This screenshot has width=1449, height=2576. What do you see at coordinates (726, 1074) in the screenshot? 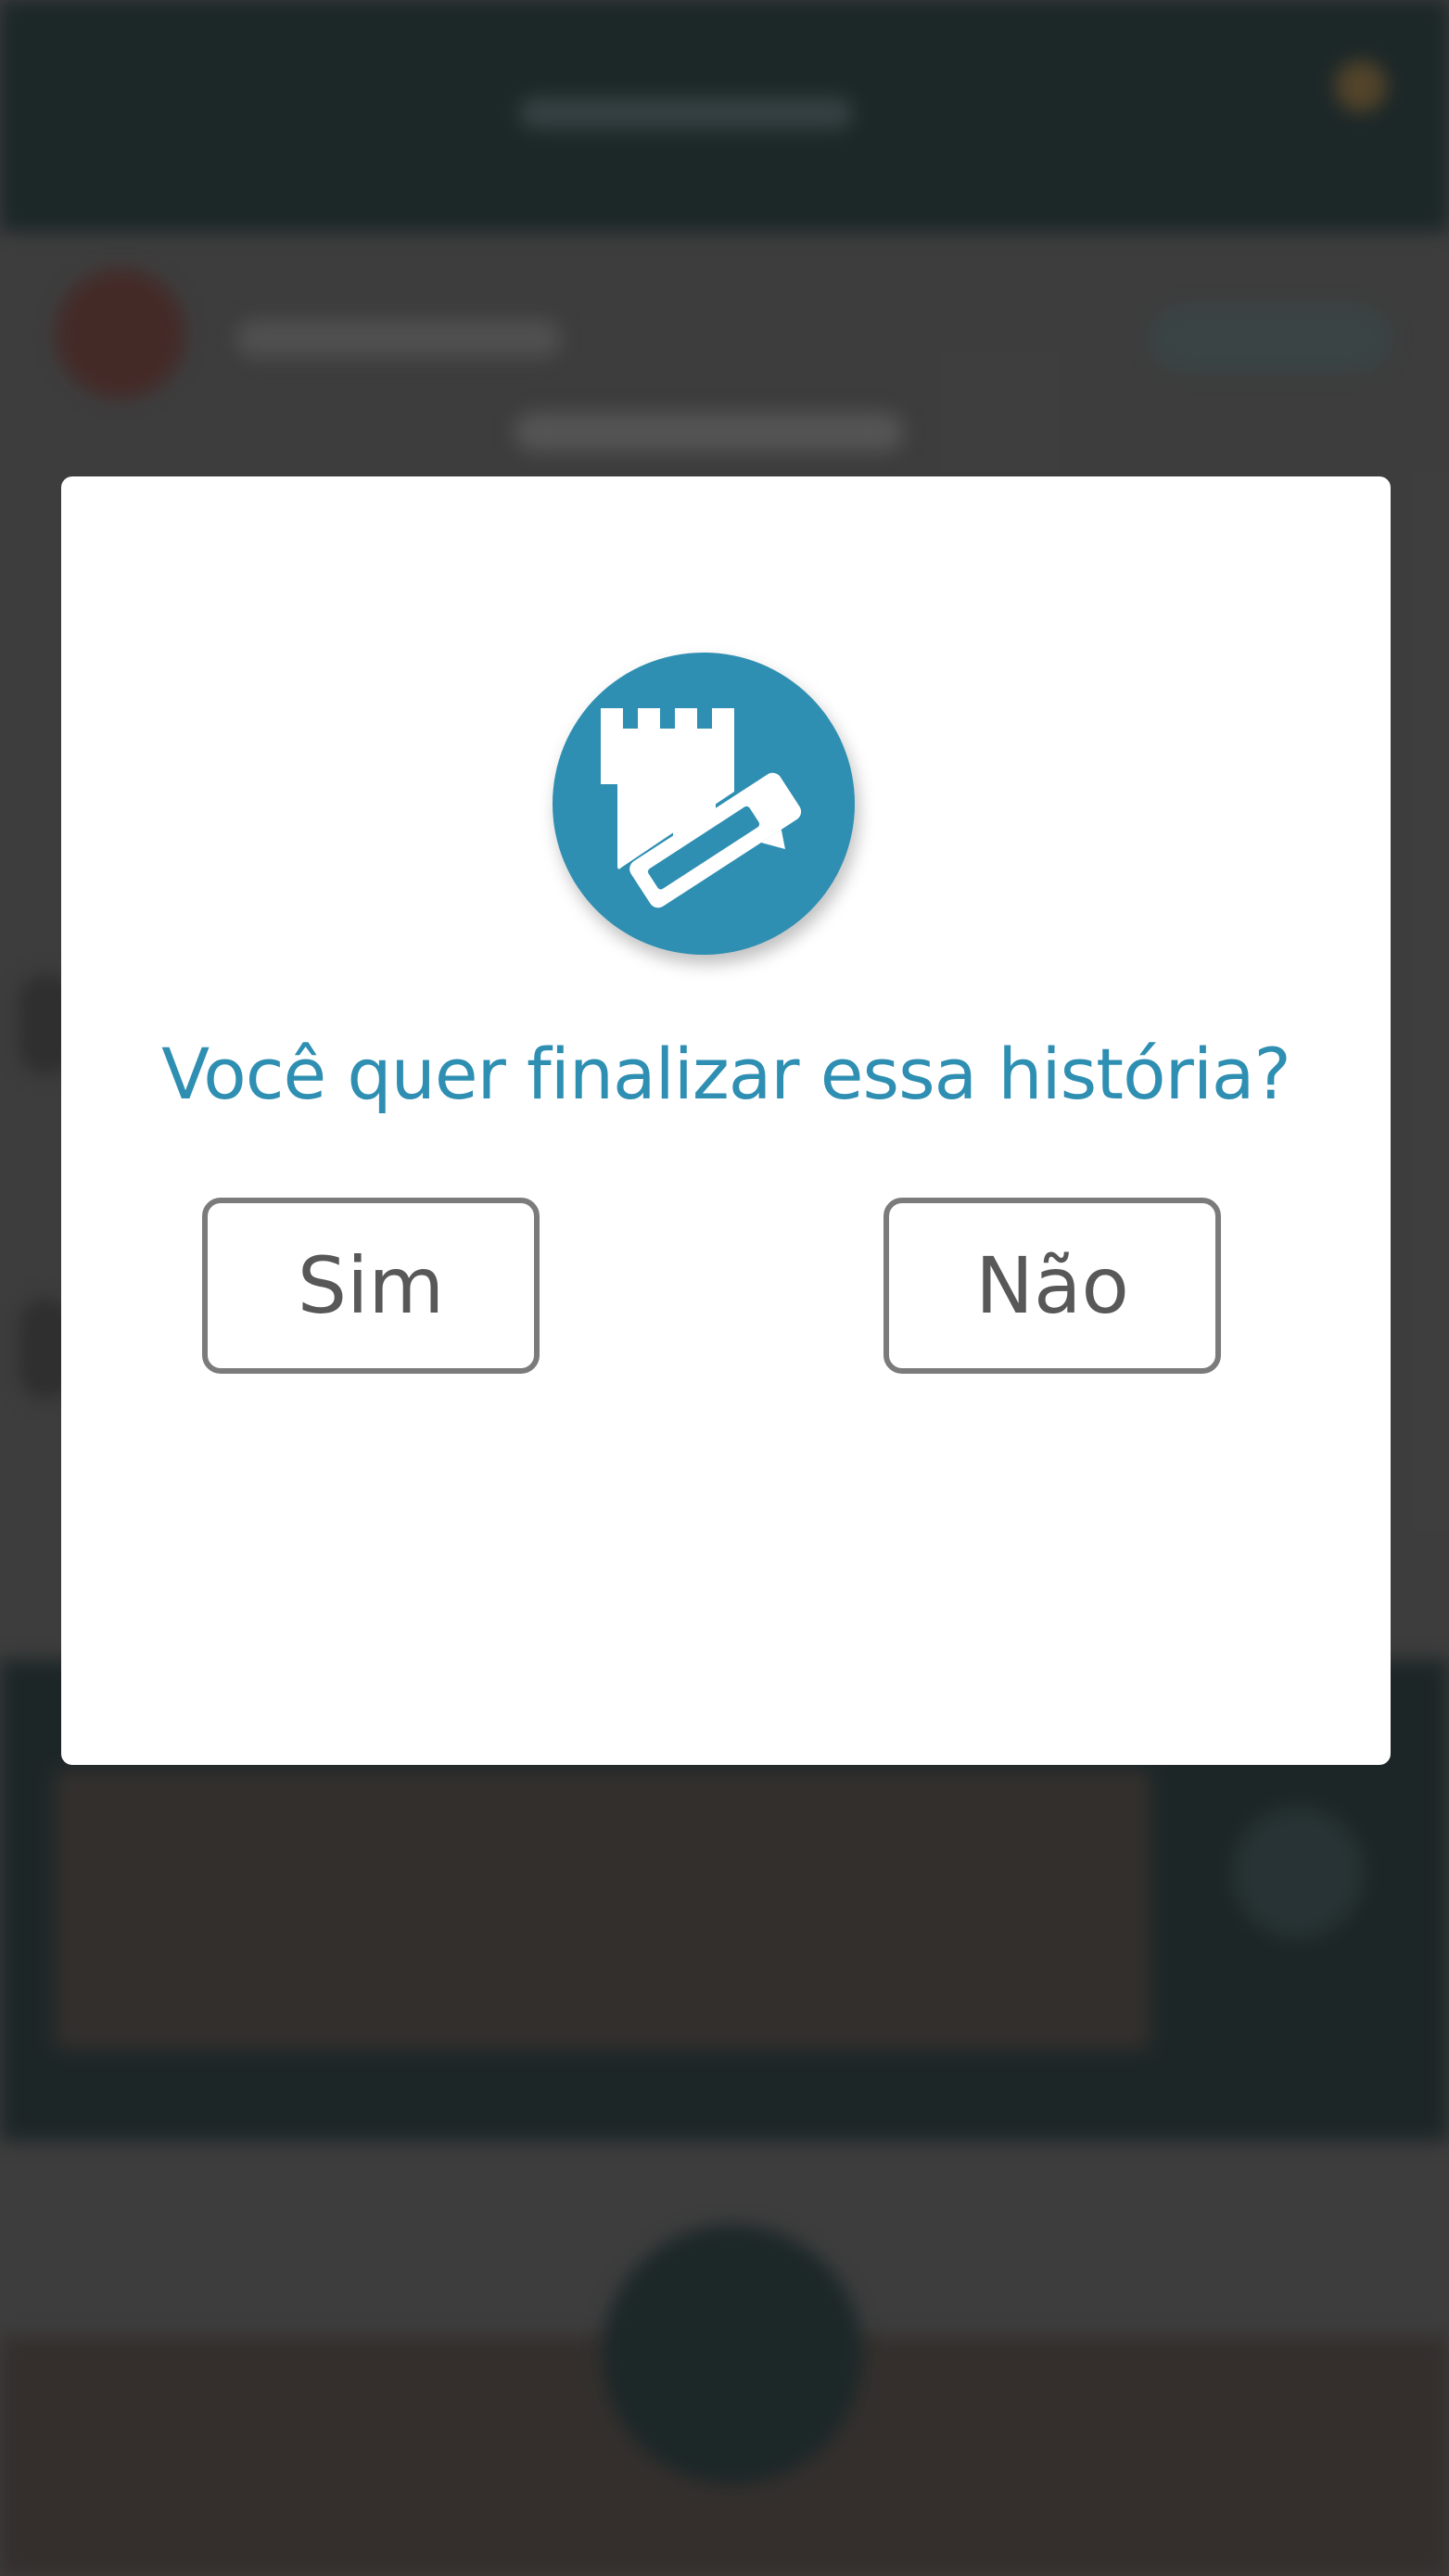
I see `dialog-question: Você quer finalizar essa história?` at bounding box center [726, 1074].